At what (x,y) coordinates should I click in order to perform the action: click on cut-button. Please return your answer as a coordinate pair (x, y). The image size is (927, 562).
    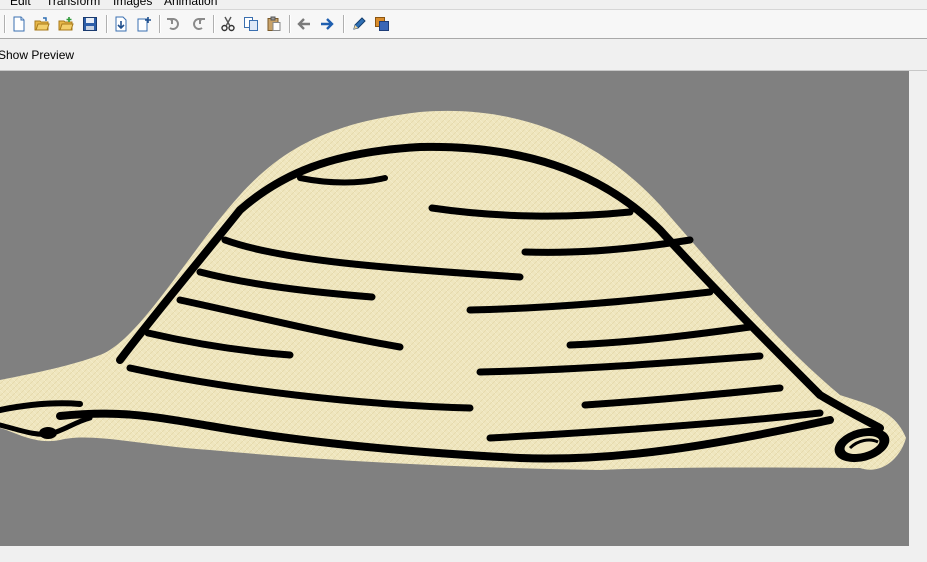
    Looking at the image, I should click on (228, 24).